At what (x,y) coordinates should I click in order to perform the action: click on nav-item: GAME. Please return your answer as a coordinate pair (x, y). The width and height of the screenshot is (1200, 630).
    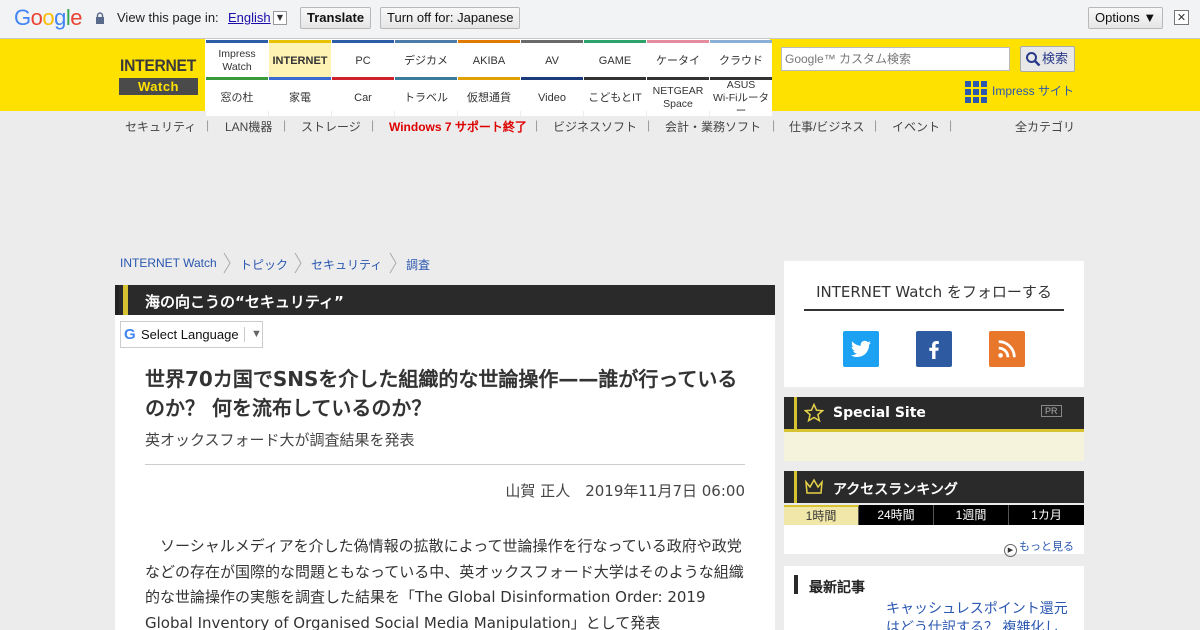
    Looking at the image, I should click on (615, 61).